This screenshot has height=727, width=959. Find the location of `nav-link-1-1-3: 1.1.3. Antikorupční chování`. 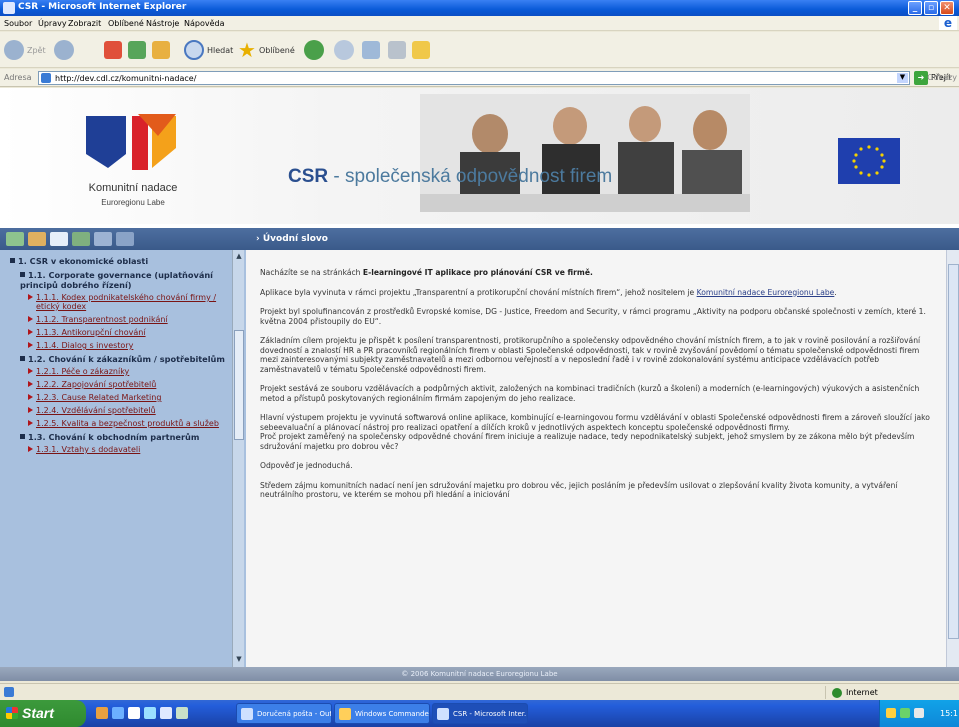

nav-link-1-1-3: 1.1.3. Antikorupční chování is located at coordinates (128, 332).